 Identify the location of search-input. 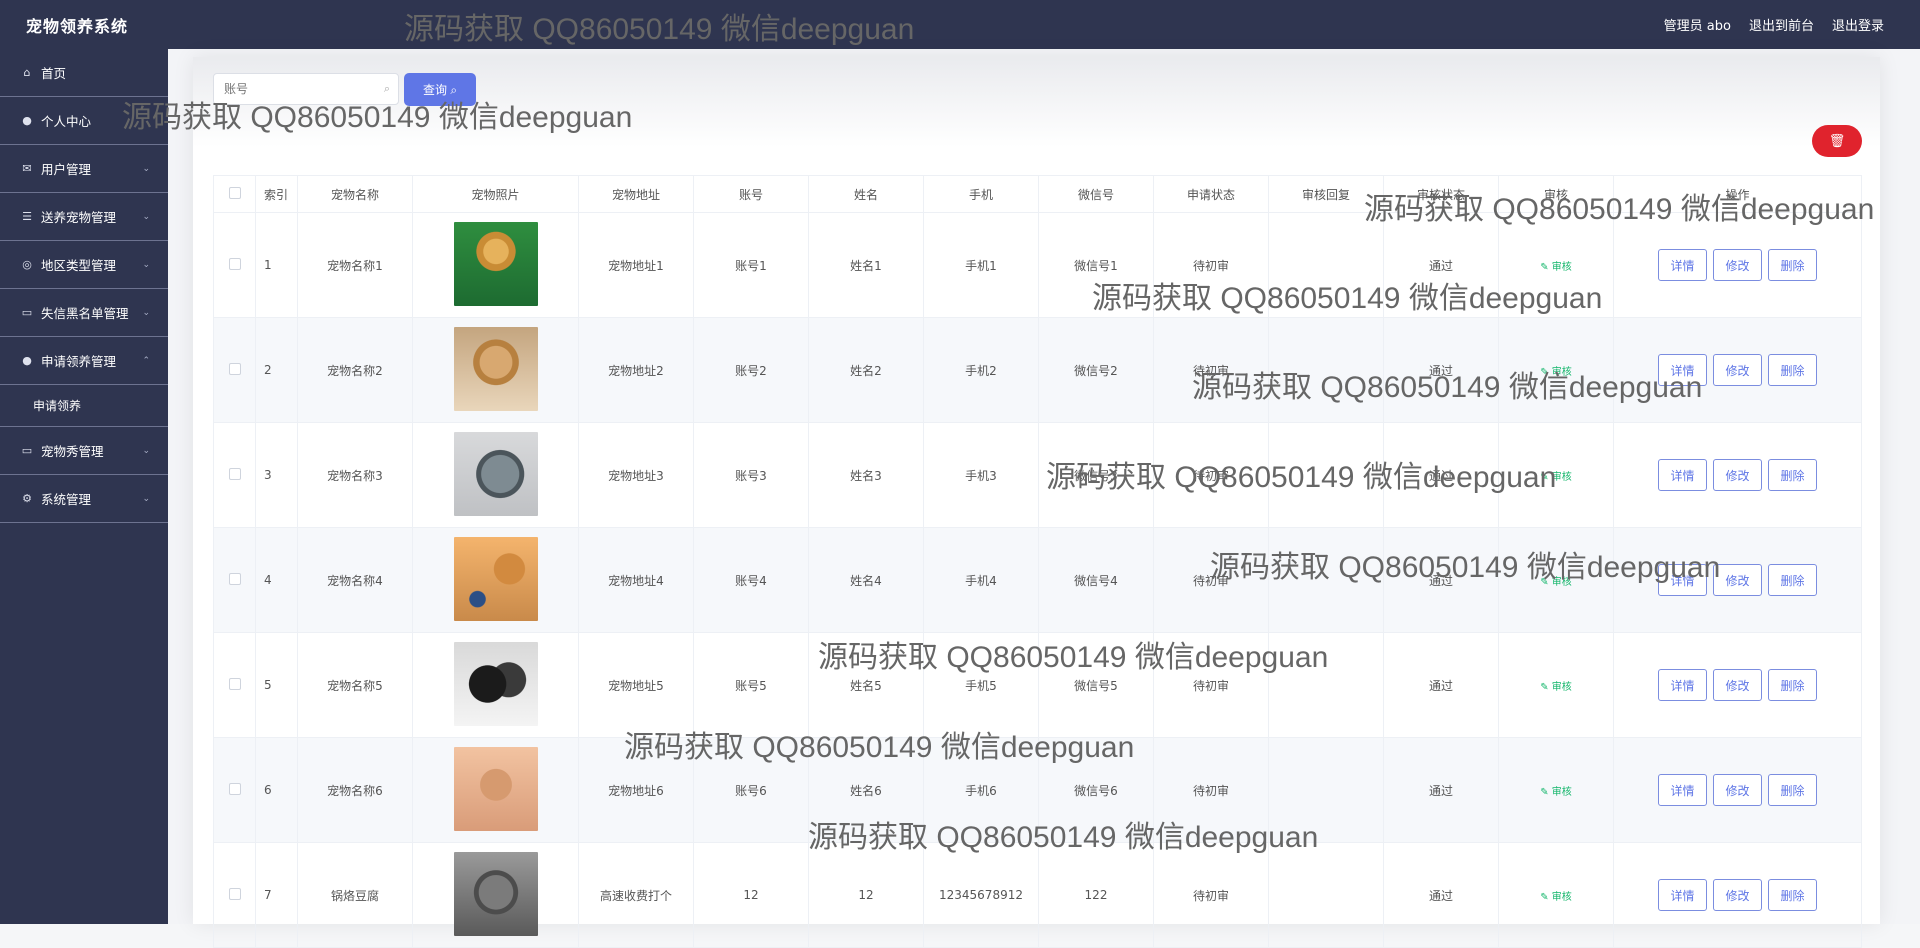
(289, 89).